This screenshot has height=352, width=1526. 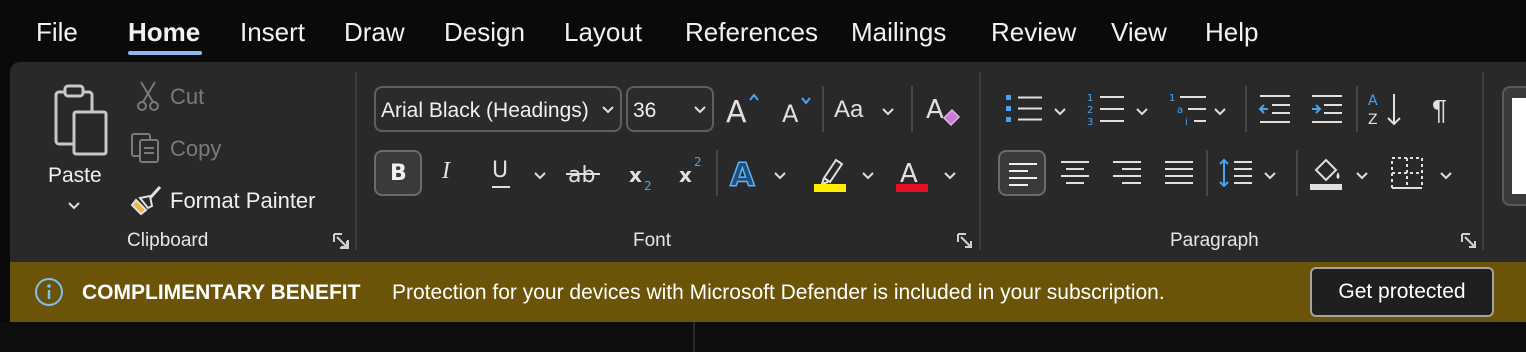 I want to click on tab-mailings: Mailings, so click(x=898, y=32).